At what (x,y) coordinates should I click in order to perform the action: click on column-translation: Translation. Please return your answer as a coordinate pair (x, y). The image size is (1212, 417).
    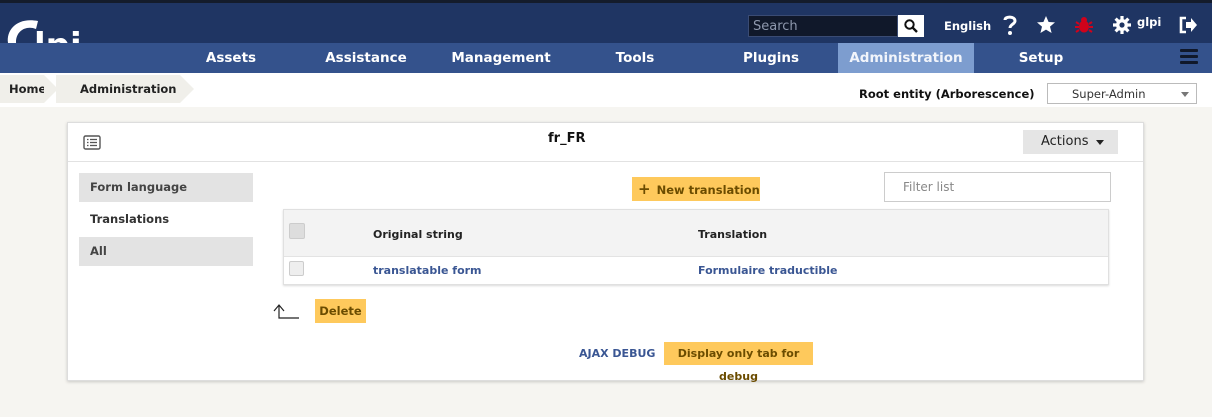
    Looking at the image, I should click on (732, 234).